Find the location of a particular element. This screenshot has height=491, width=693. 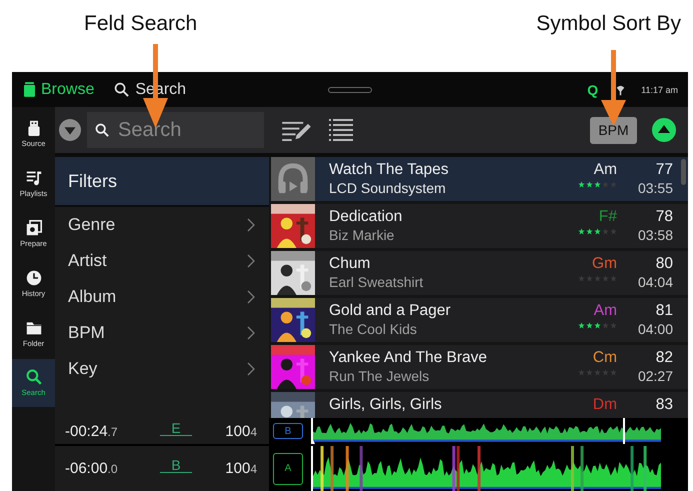

track-artist: Run The Jewels is located at coordinates (379, 376).